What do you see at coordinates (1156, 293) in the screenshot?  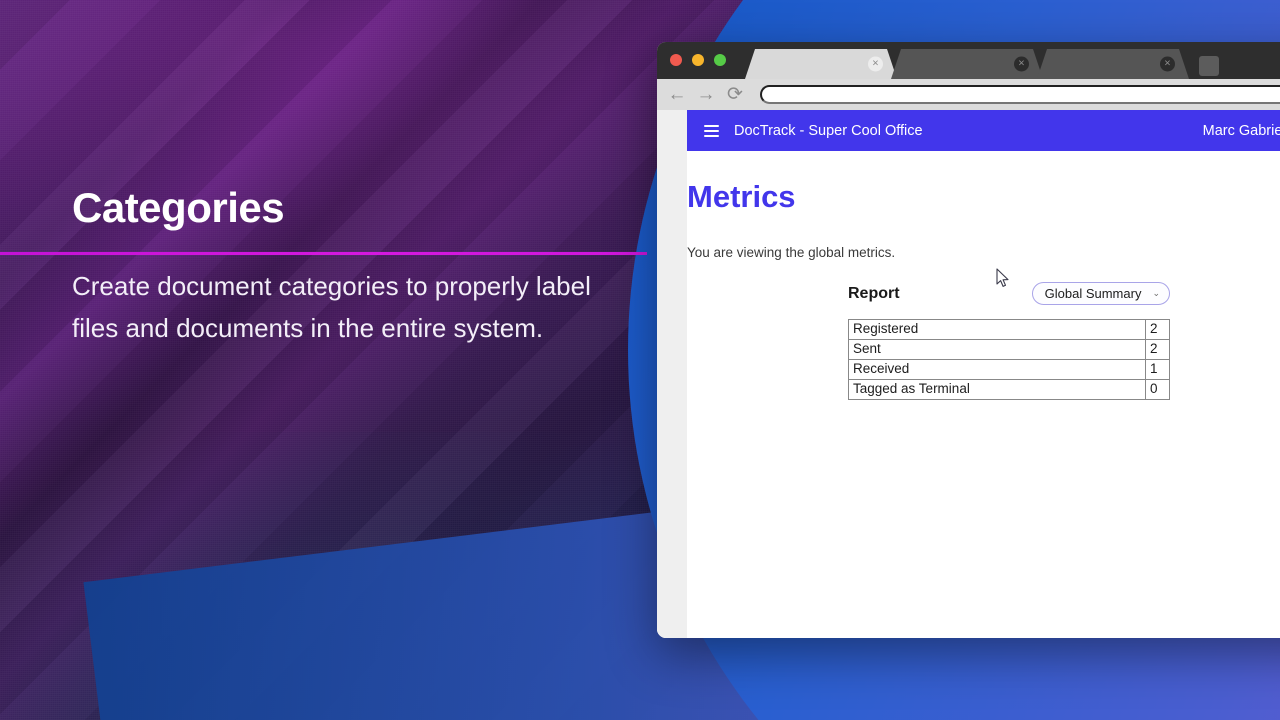 I see `chevron-down-icon: ⌄` at bounding box center [1156, 293].